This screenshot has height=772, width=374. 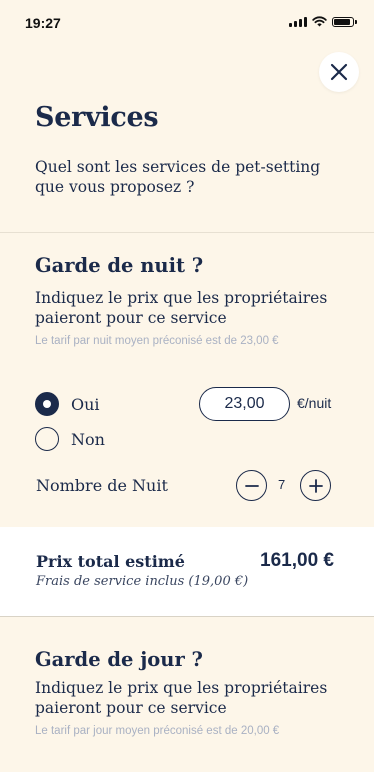 What do you see at coordinates (97, 117) in the screenshot?
I see `page-title: Services` at bounding box center [97, 117].